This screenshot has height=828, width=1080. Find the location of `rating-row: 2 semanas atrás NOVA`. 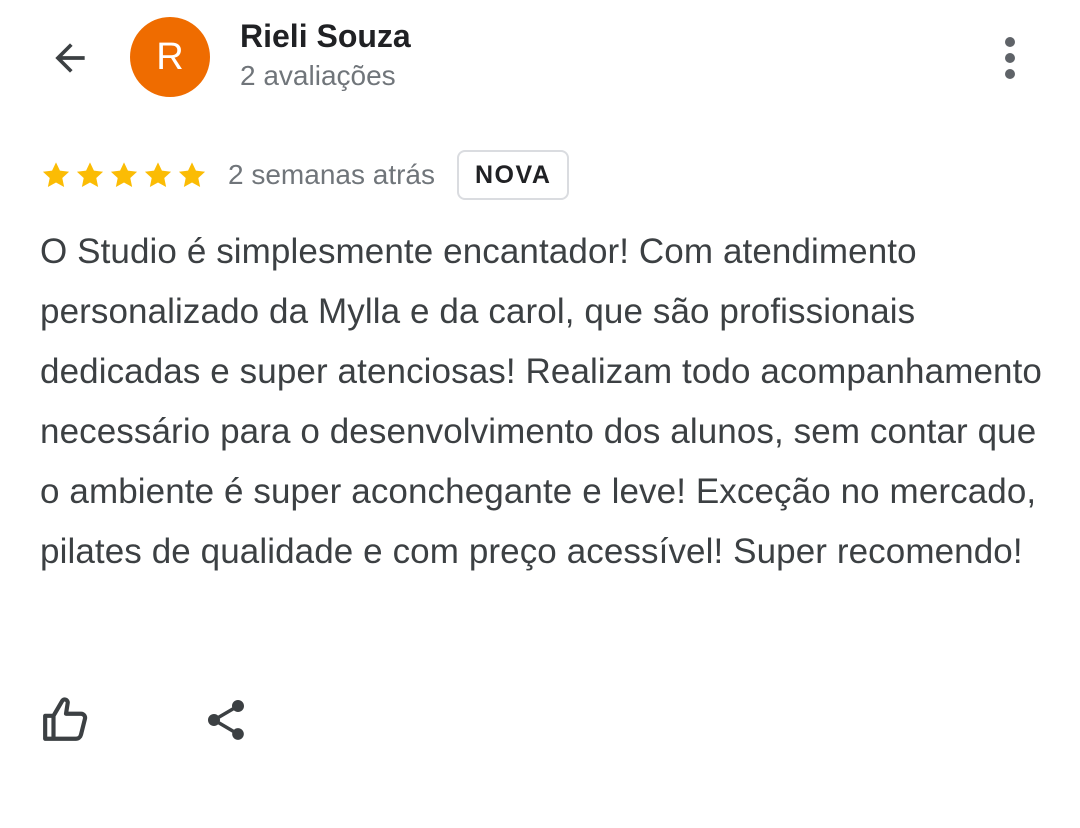

rating-row: 2 semanas atrás NOVA is located at coordinates (305, 175).